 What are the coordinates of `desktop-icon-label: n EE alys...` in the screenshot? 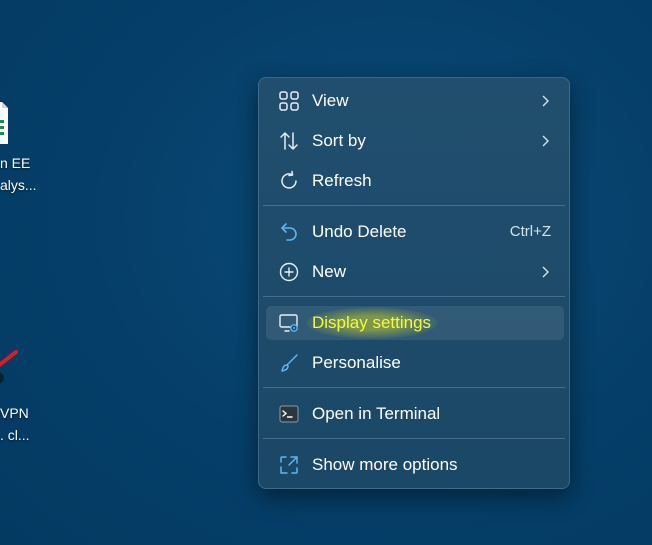 It's located at (18, 174).